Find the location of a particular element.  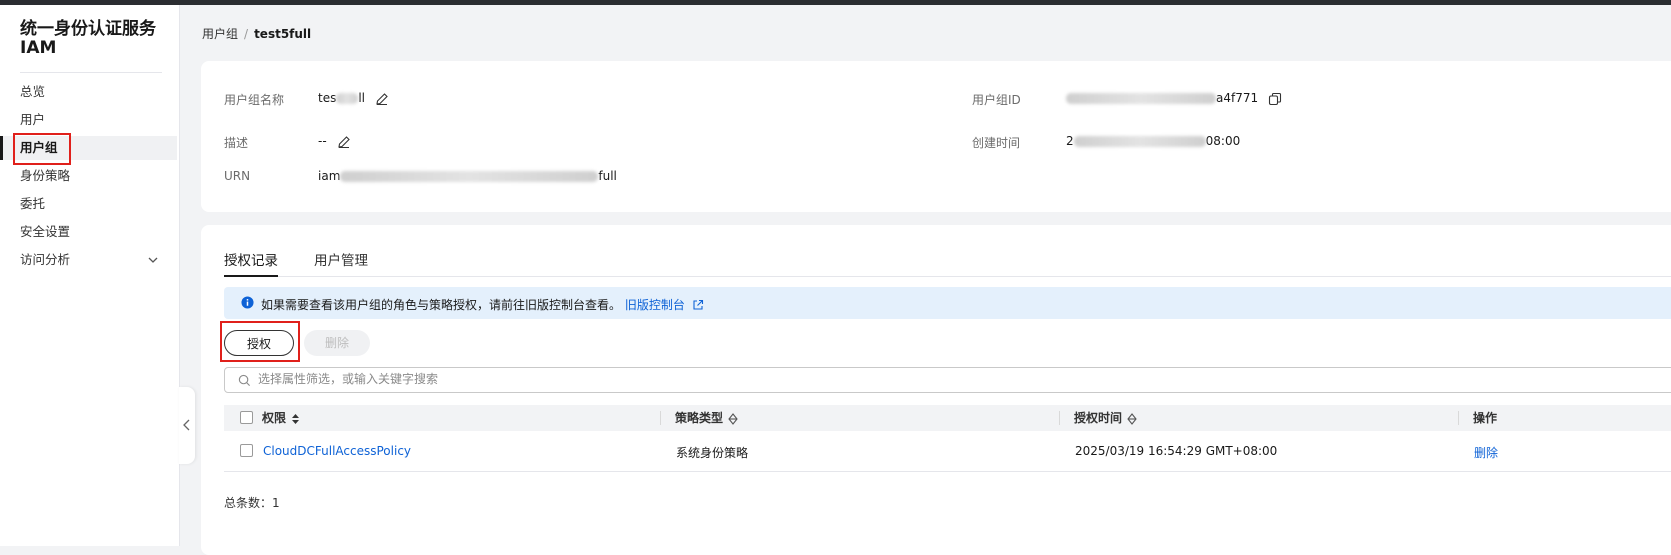

sidebar-item-overview: 总览 is located at coordinates (88, 92).